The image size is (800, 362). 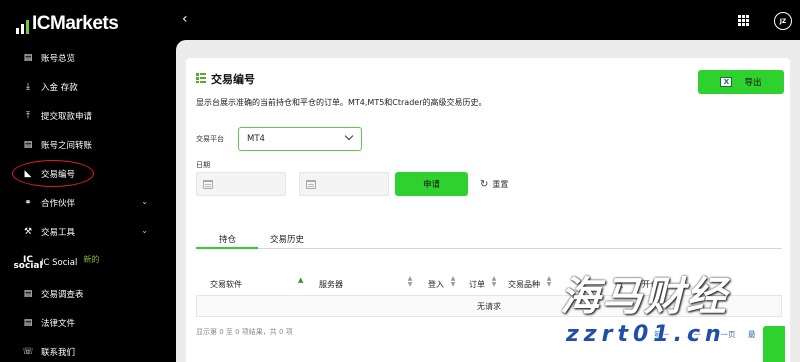 I want to click on logo-bars-icon, so click(x=22, y=27).